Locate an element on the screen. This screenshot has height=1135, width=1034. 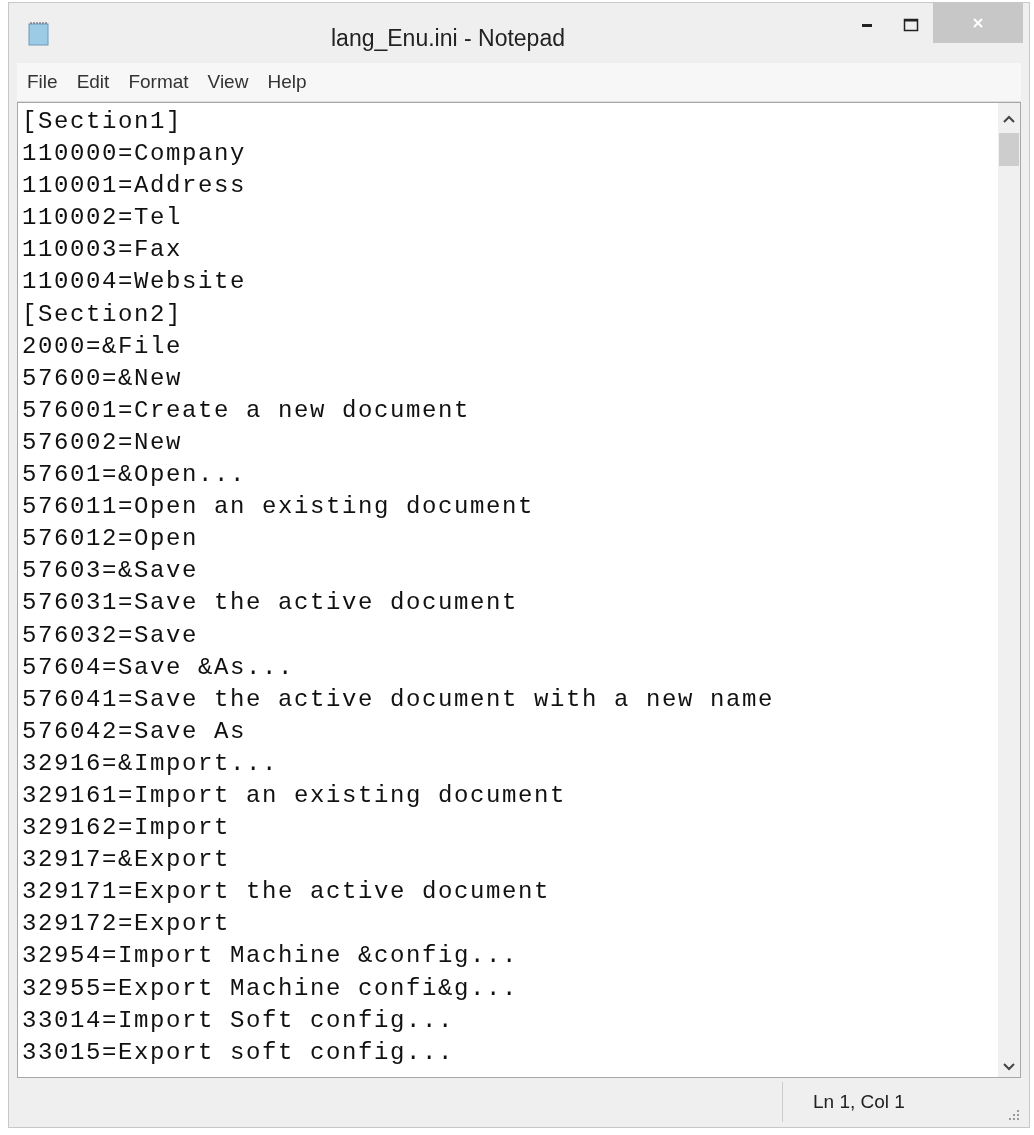
resize-grip-icon is located at coordinates (1014, 1115).